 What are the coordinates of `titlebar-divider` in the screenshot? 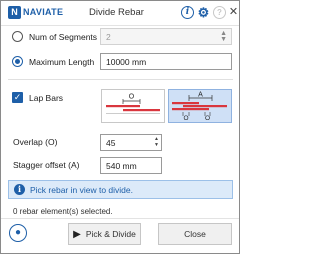 It's located at (120, 25).